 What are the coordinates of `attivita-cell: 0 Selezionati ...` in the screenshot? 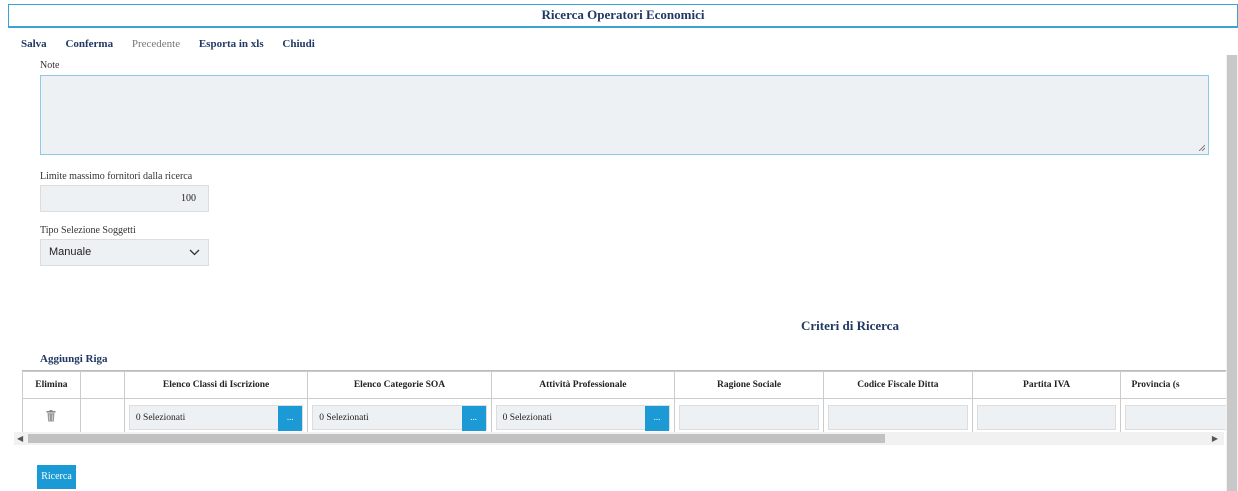 It's located at (583, 415).